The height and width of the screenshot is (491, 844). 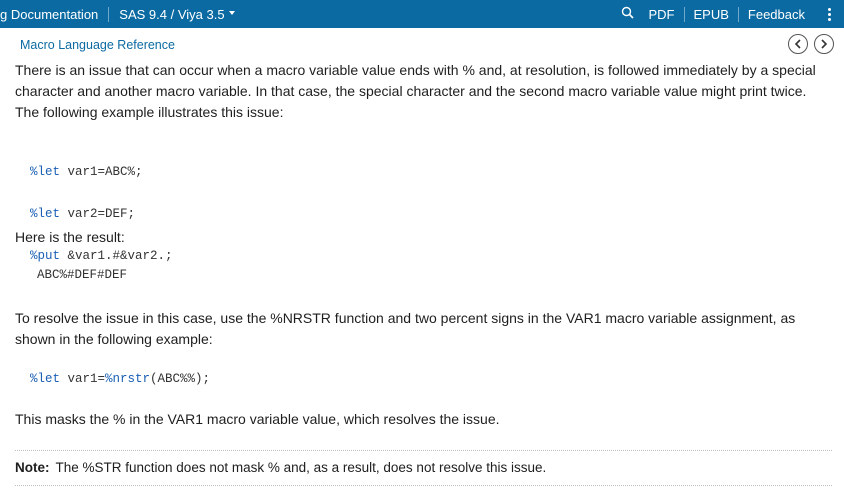 I want to click on search-button, so click(x=626, y=14).